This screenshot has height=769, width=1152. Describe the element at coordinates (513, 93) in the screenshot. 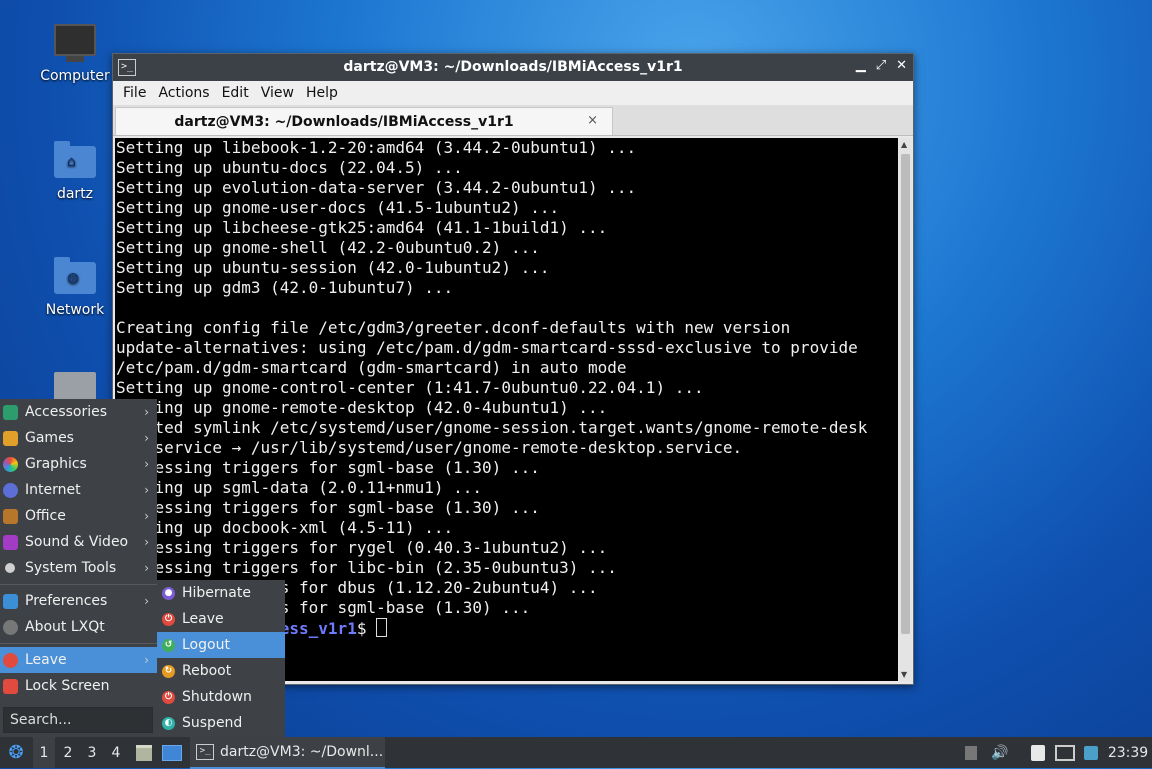

I see `menubar: File Actions Edit View Help` at that location.